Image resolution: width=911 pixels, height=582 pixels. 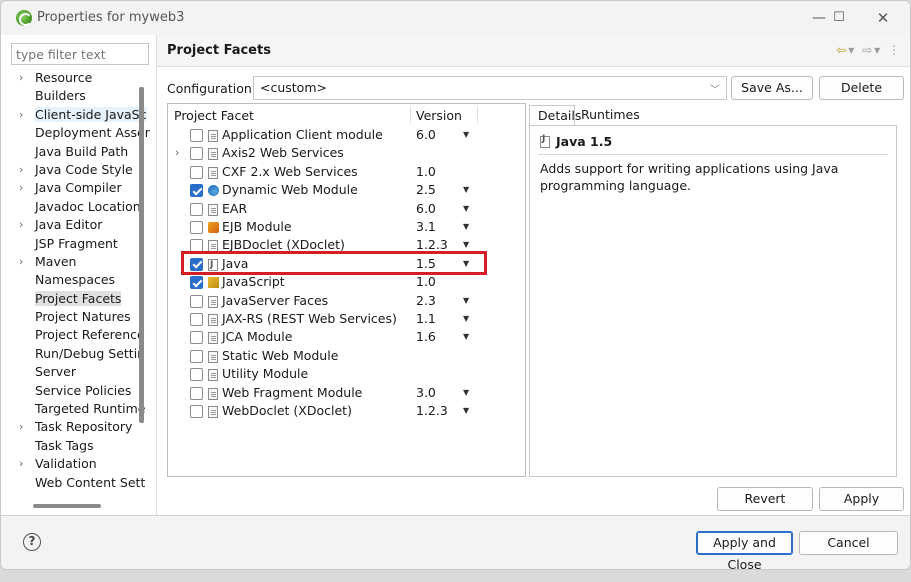 What do you see at coordinates (81, 262) in the screenshot?
I see `sidebar-item: › Maven` at bounding box center [81, 262].